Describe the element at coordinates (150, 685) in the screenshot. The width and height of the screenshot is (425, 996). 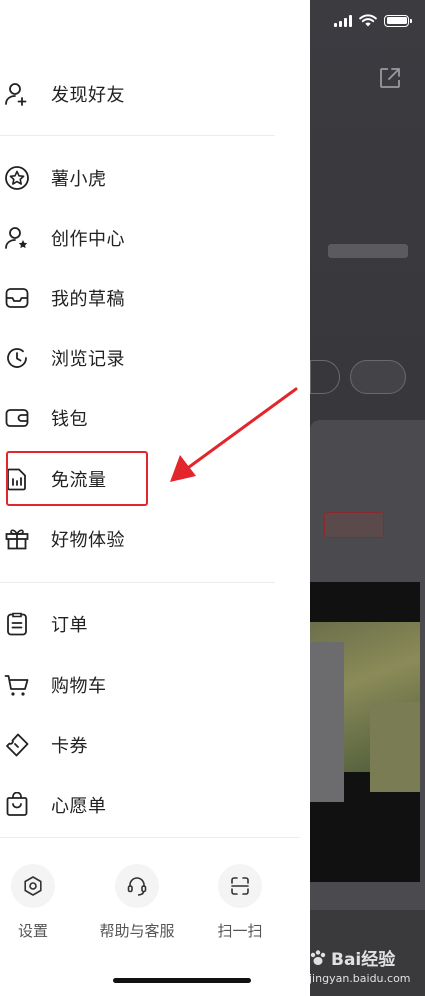
I see `menu-item-cart: 购物车` at that location.